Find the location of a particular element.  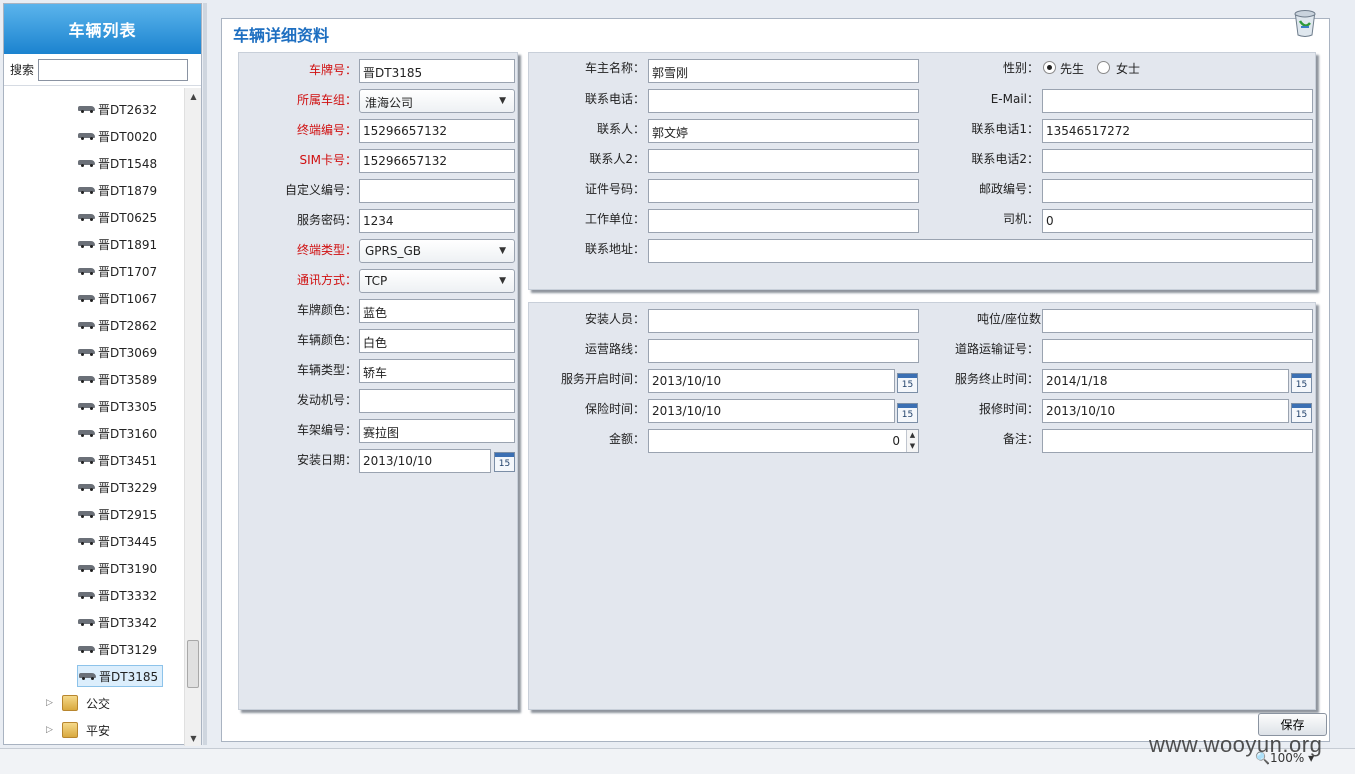

remark-label: 备注： is located at coordinates (1020, 439).